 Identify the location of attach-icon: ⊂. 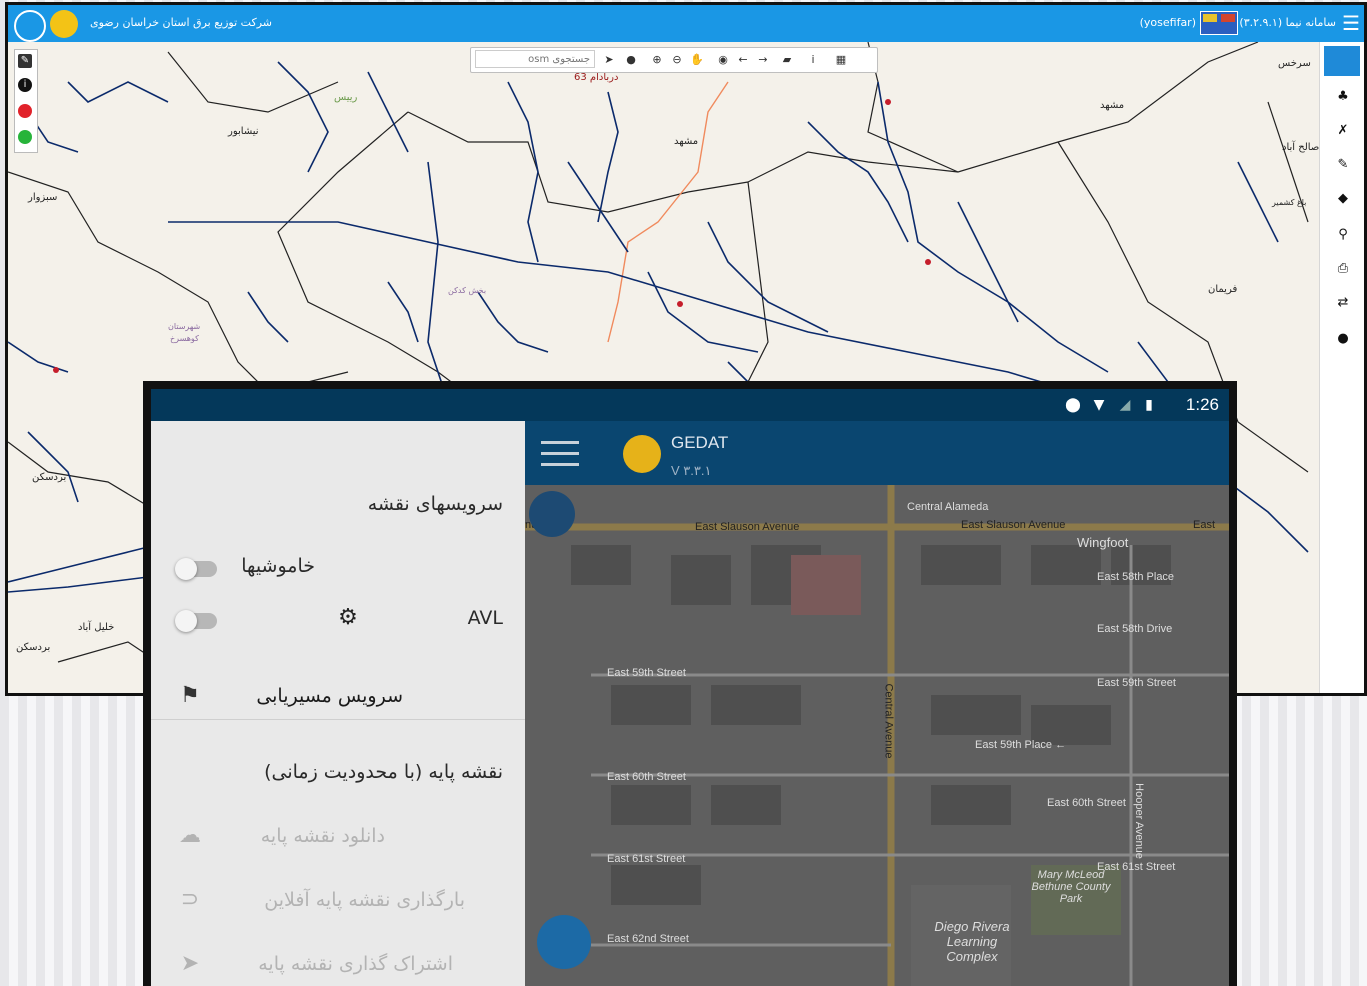
(190, 899).